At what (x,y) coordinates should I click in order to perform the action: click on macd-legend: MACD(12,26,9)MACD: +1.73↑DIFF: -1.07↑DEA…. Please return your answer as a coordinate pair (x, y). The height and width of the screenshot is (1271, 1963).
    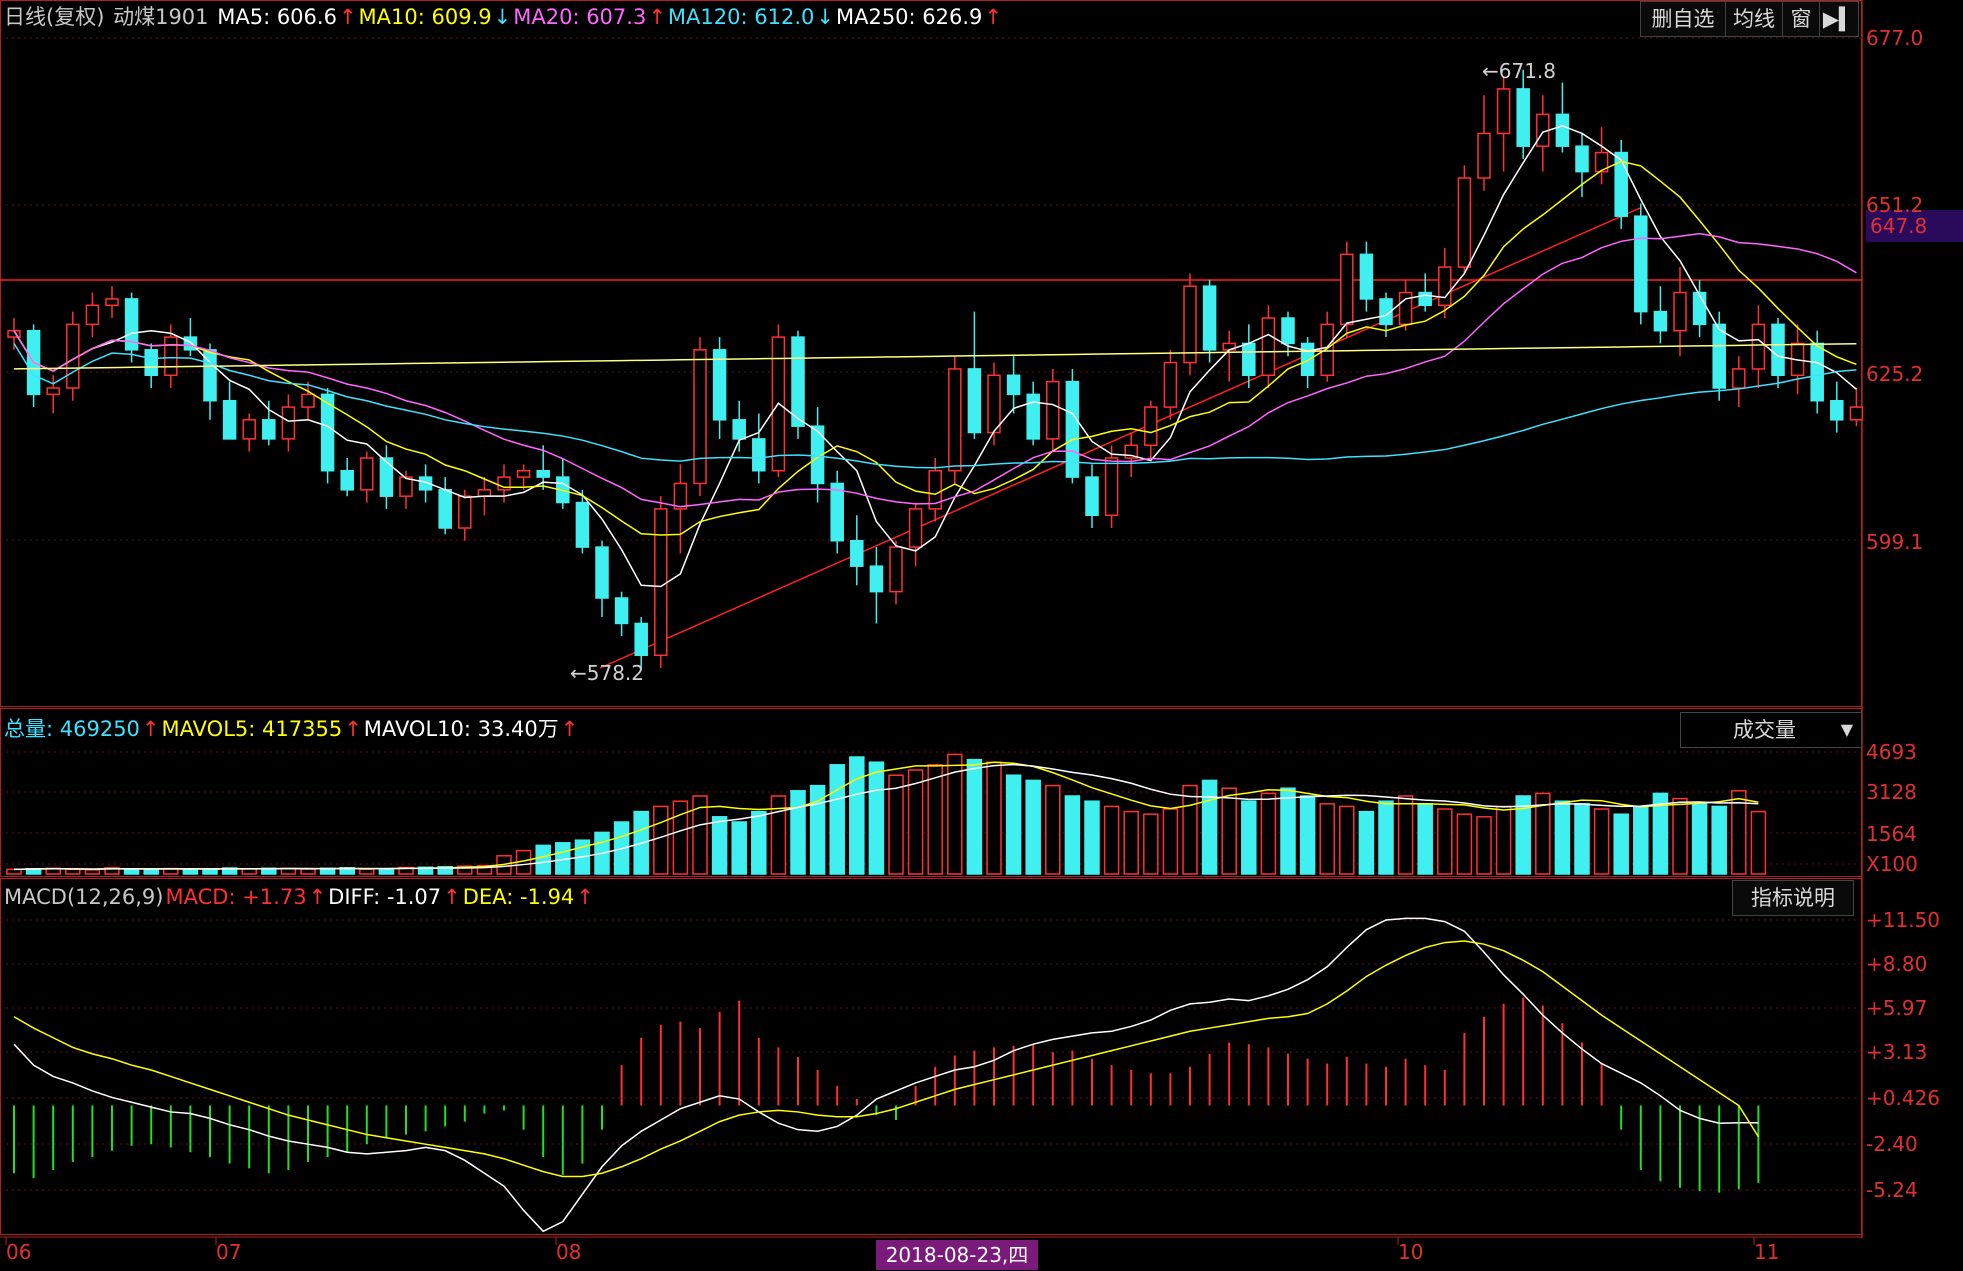
    Looking at the image, I should click on (300, 897).